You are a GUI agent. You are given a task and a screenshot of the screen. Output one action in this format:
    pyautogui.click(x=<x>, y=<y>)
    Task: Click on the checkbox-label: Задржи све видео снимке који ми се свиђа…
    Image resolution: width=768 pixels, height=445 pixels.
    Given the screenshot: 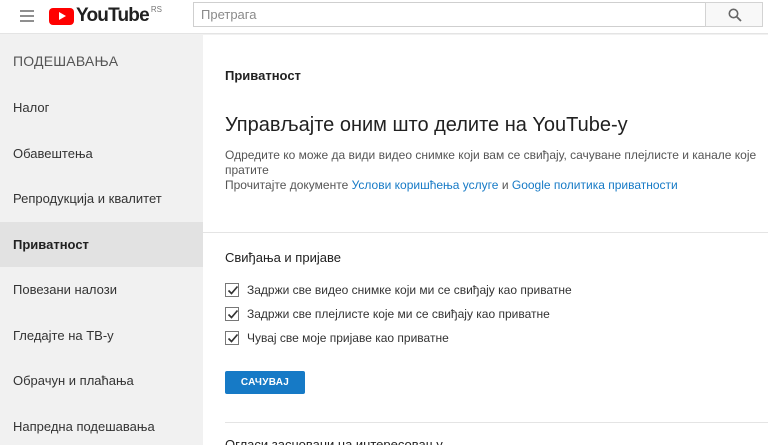 What is the action you would take?
    pyautogui.click(x=409, y=290)
    